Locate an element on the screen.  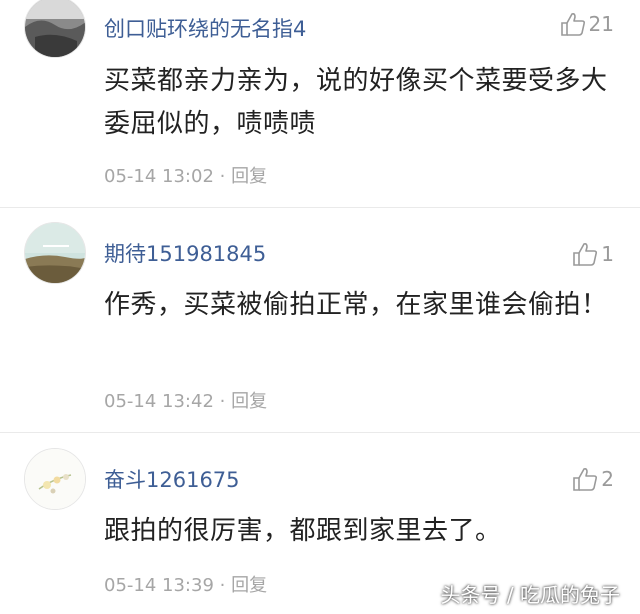
like-button: 1 is located at coordinates (592, 254).